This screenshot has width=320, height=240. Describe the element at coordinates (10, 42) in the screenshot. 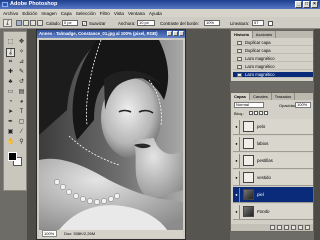

I see `marquee-icon: ⬚` at that location.